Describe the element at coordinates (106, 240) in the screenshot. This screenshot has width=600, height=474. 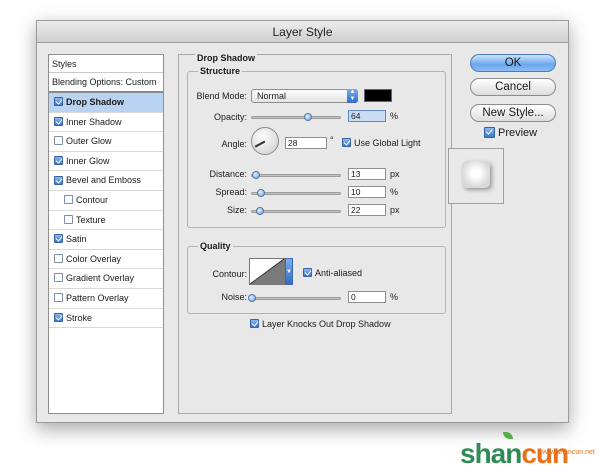
I see `style-item-satin: Satin` at that location.